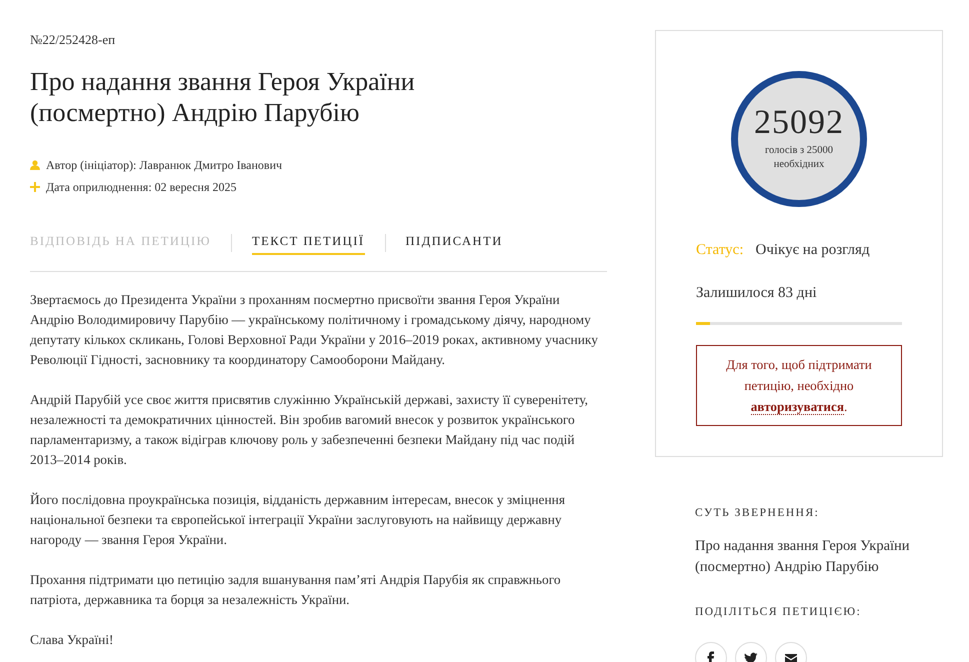 This screenshot has height=662, width=969. I want to click on login-notice: Для того, щоб підтримати петицію, необхідно авторизуватися., so click(799, 385).